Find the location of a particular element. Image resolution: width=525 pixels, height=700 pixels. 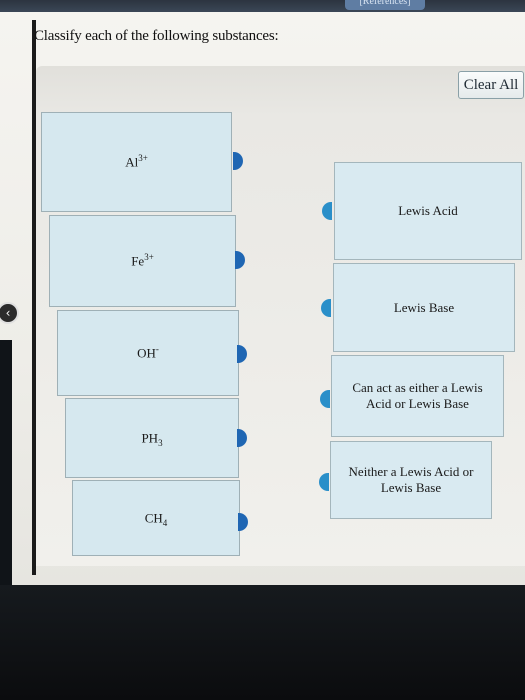

target-label: Neither a Lewis Acid or Lewis Base is located at coordinates (411, 479).